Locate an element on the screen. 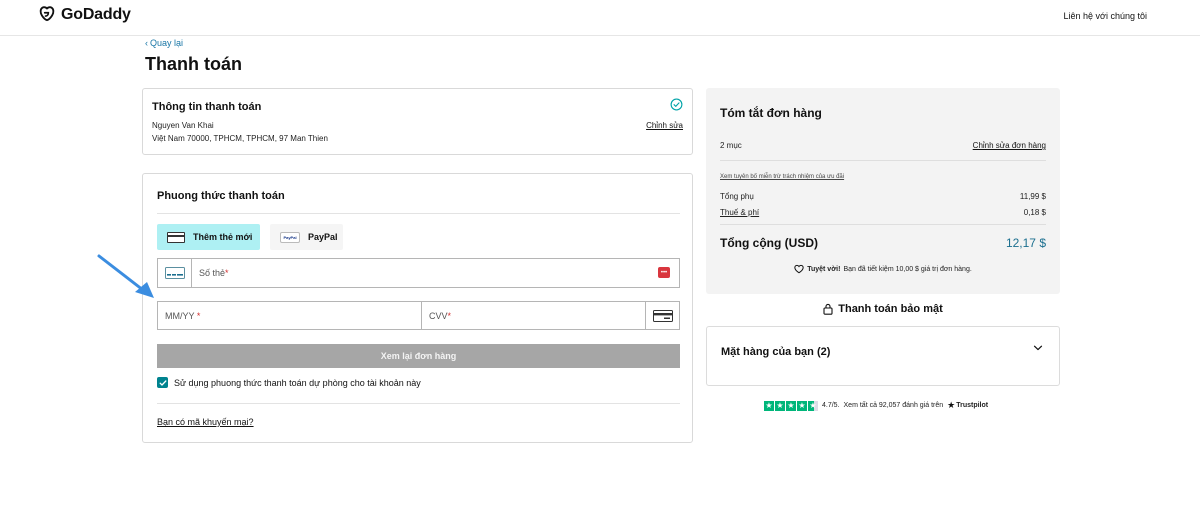 This screenshot has width=1200, height=513. page-title: Thanh toán is located at coordinates (193, 64).